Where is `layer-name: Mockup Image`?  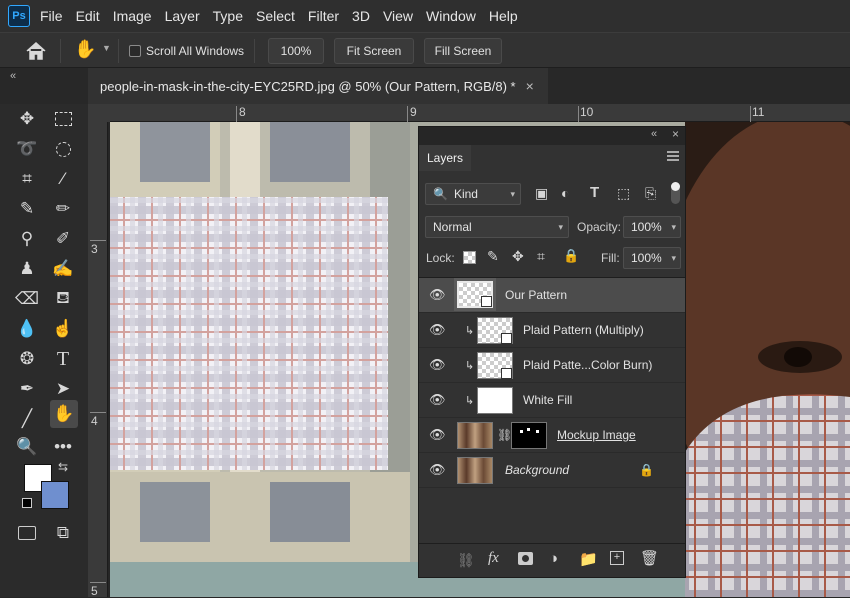
layer-name: Mockup Image is located at coordinates (596, 435).